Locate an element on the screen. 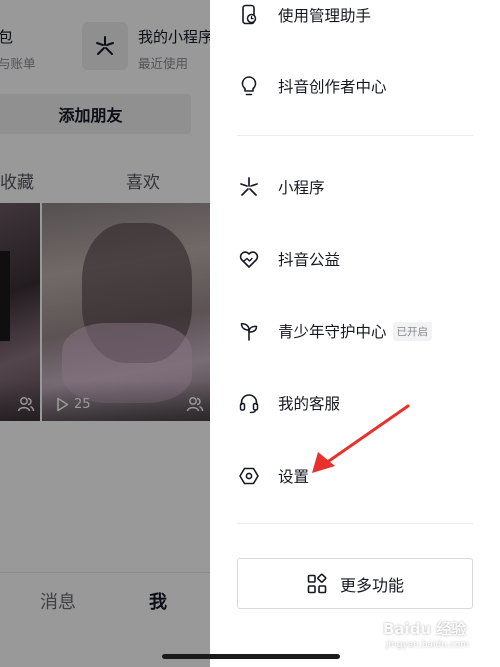  menu-item-label: 抖音公益 is located at coordinates (309, 260).